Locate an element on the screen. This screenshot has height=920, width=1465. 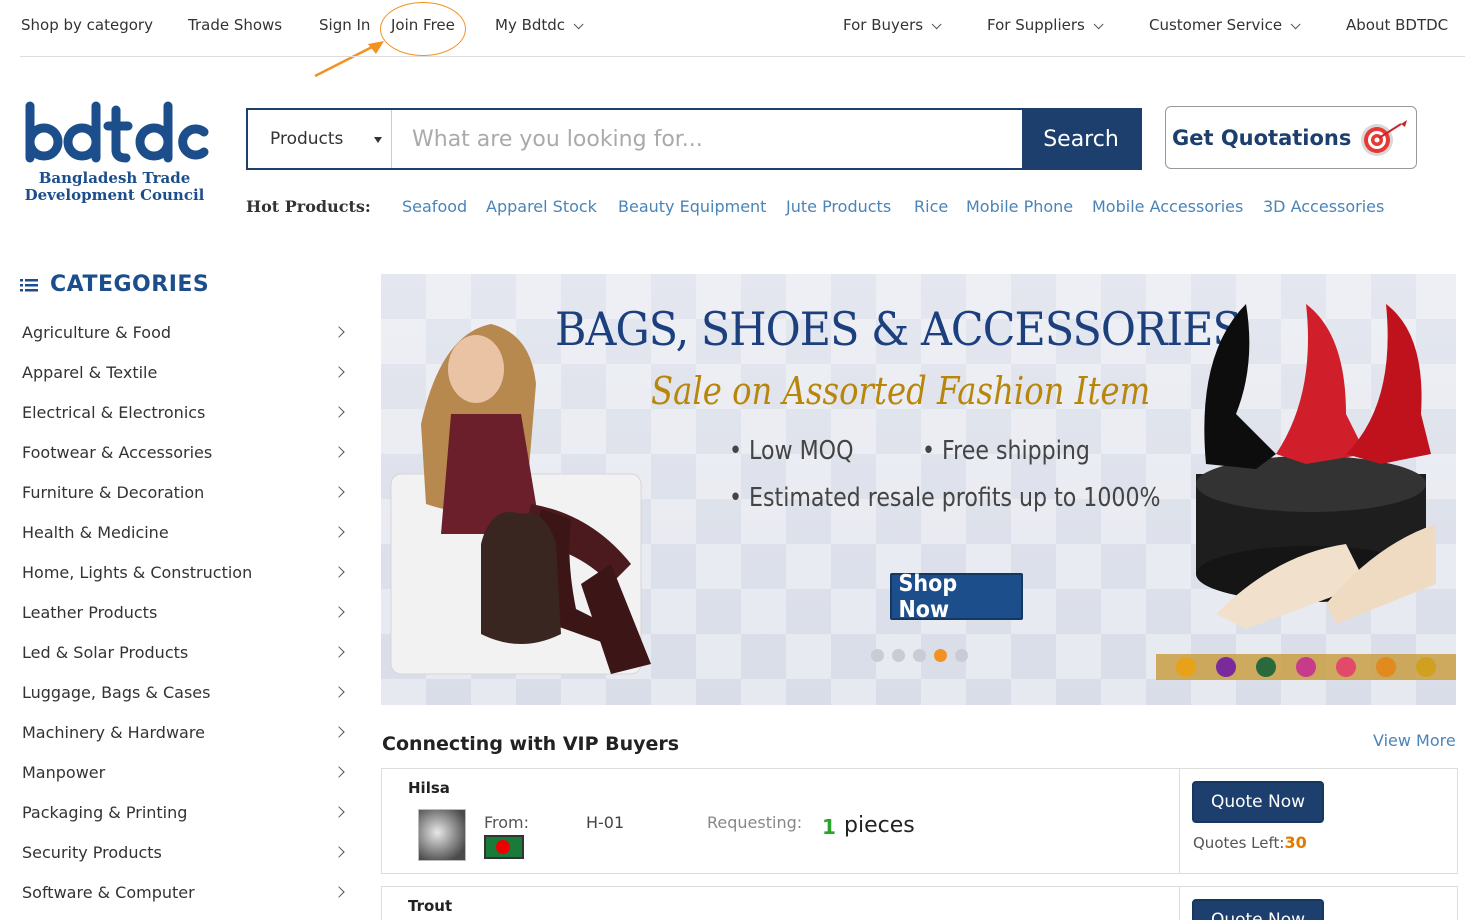
get-quotations-label: Get Quotations is located at coordinates (1262, 137).